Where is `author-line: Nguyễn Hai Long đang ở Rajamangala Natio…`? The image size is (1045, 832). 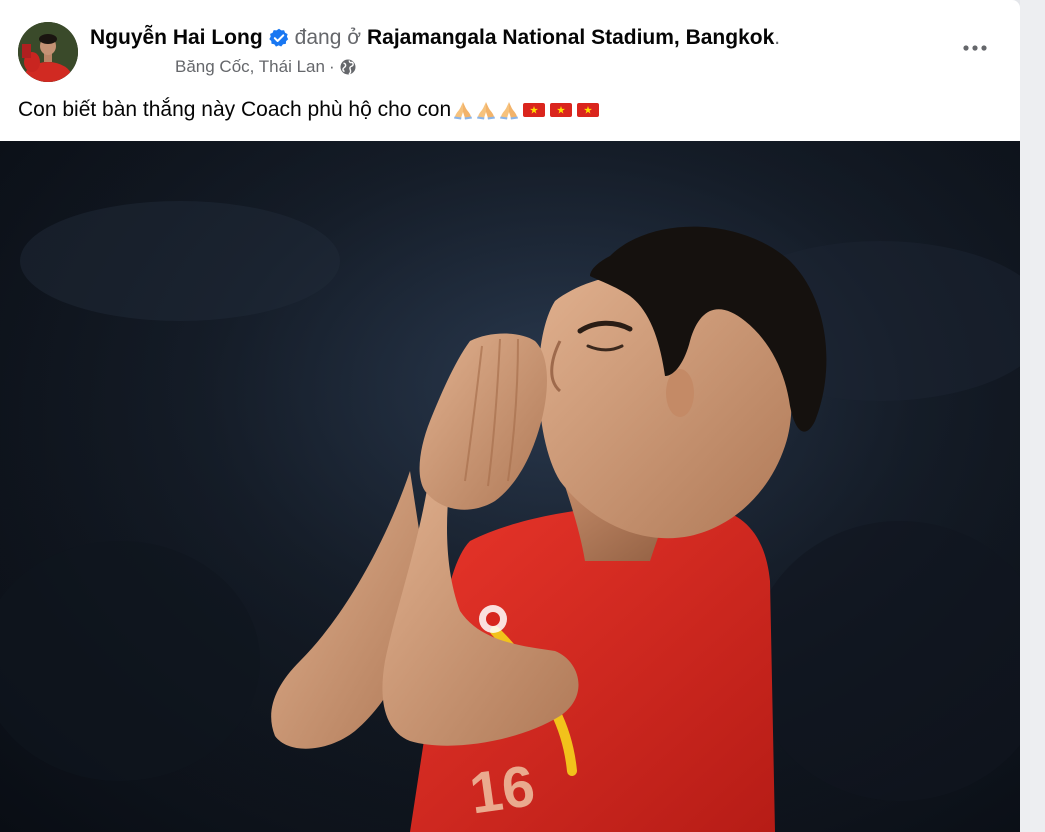 author-line: Nguyễn Hai Long đang ở Rajamangala Natio… is located at coordinates (435, 38).